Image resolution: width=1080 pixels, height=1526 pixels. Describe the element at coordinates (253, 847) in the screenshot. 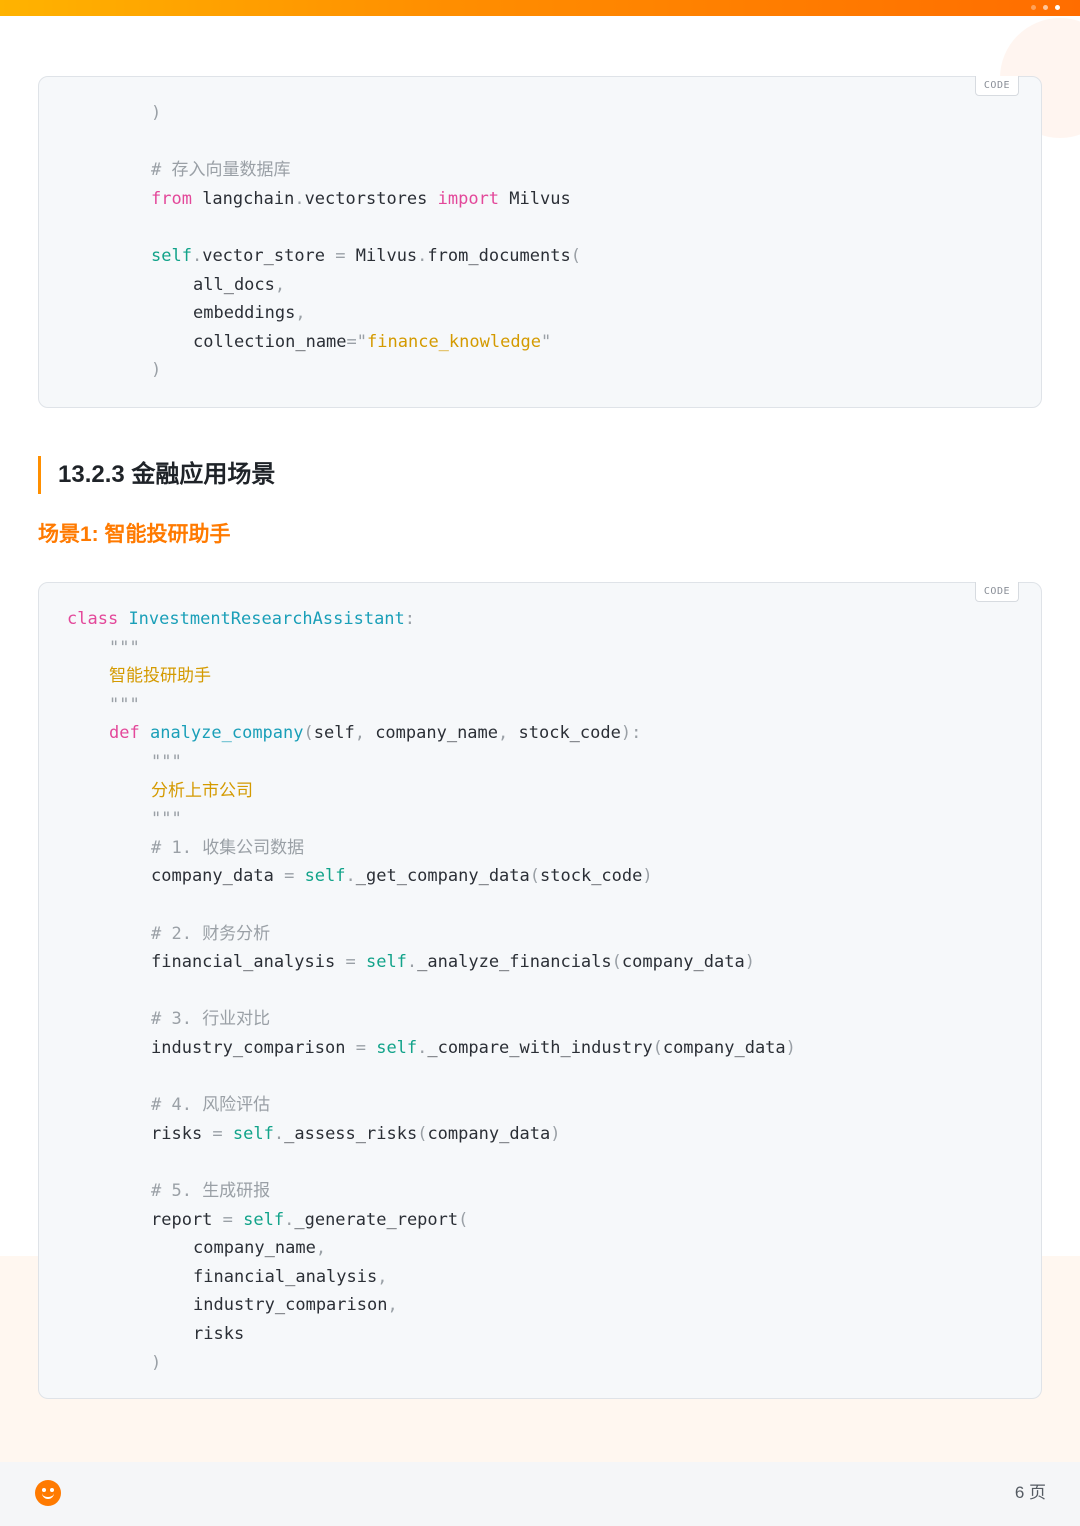

I see `code-token: 收集公司数据` at that location.